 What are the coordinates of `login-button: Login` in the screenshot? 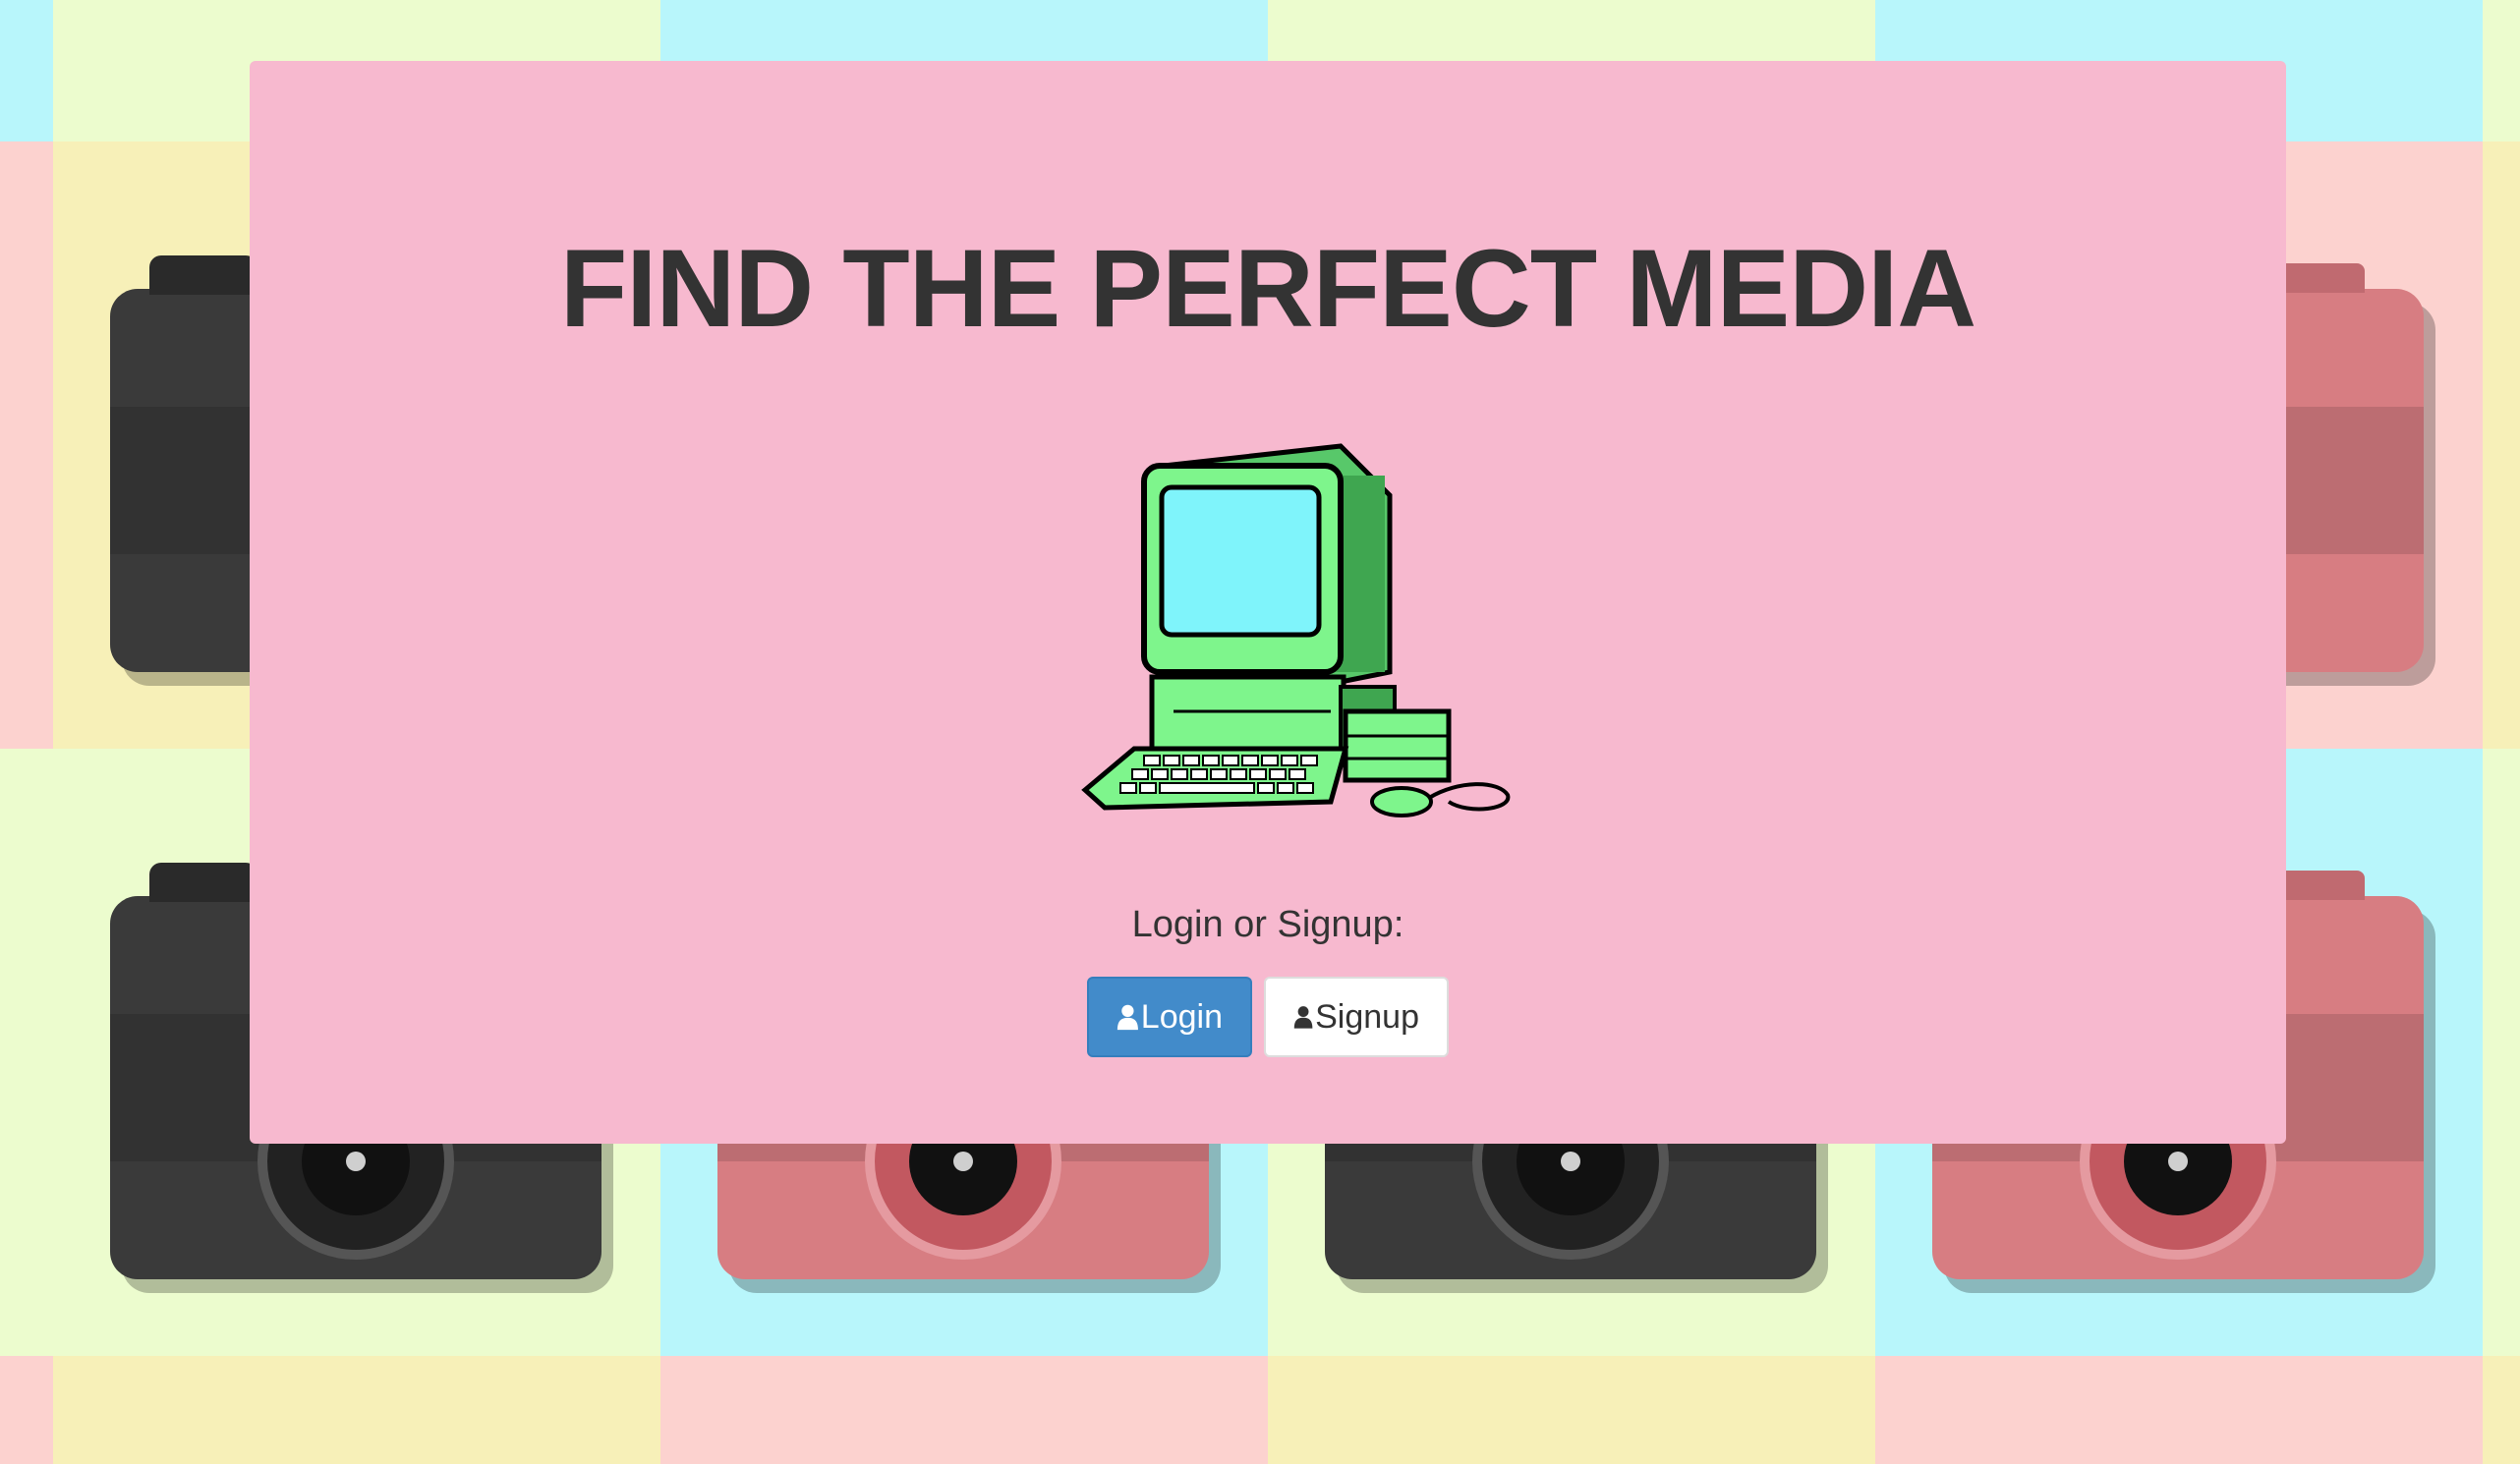 It's located at (1169, 1017).